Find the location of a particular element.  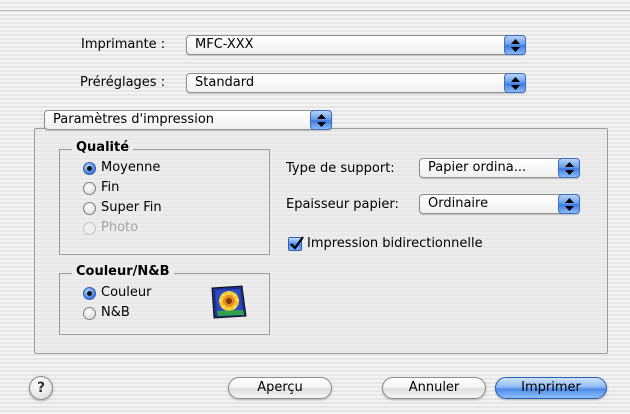

radio-label: Photo is located at coordinates (120, 227).